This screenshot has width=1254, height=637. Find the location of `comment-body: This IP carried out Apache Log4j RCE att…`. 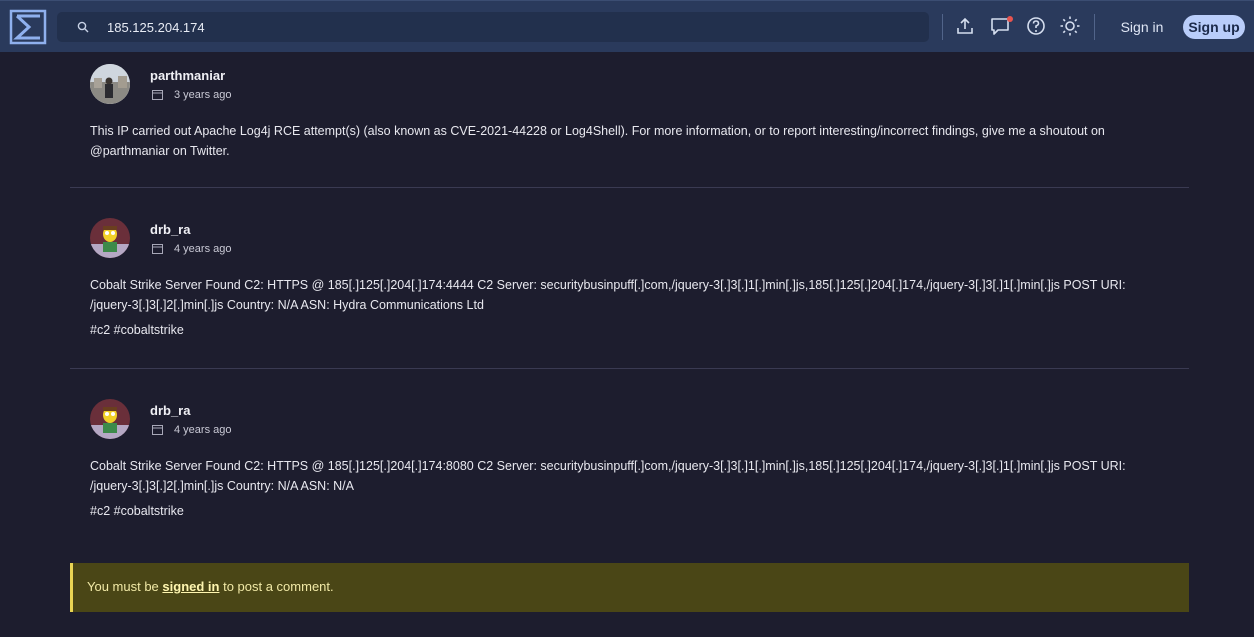

comment-body: This IP carried out Apache Log4j RCE att… is located at coordinates (597, 141).